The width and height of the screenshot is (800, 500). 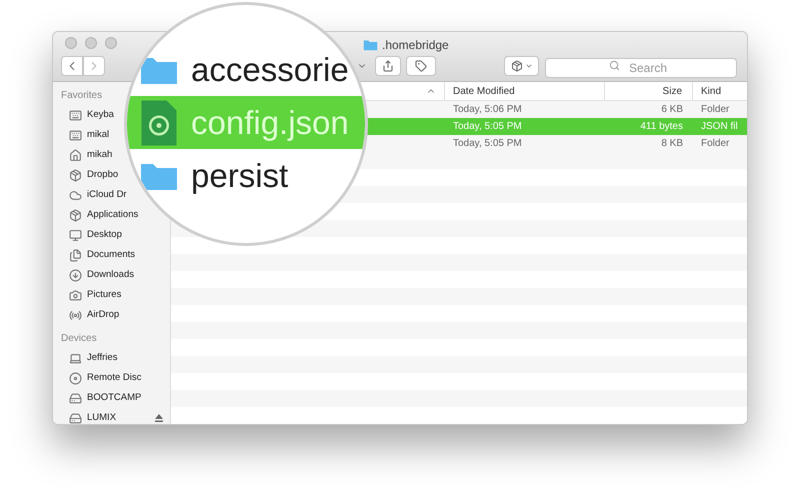 What do you see at coordinates (82, 96) in the screenshot?
I see `sidebar-header: Favorites` at bounding box center [82, 96].